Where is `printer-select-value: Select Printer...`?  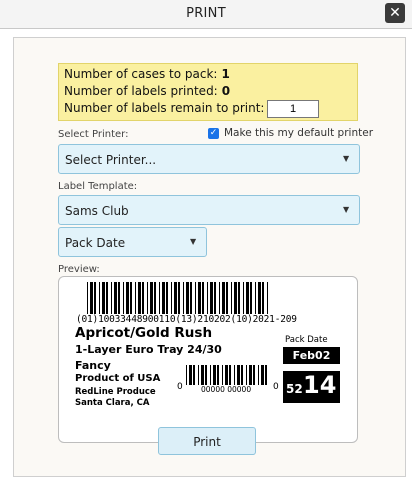
printer-select-value: Select Printer... is located at coordinates (111, 160).